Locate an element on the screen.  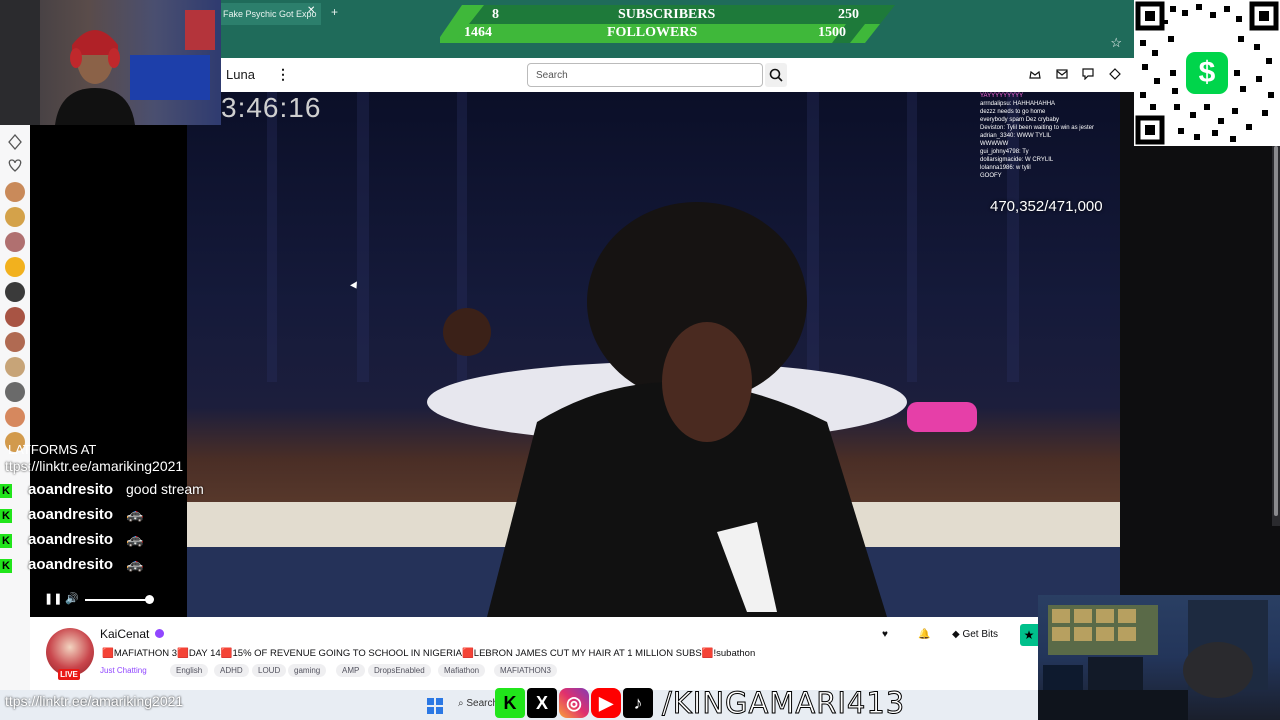
followed-heart-icon is located at coordinates (15, 165).